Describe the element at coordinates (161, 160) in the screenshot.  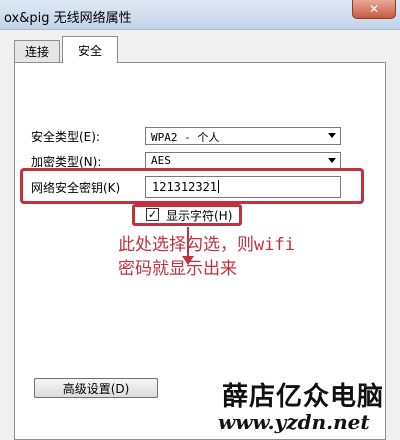
I see `encryption-type-value: AES` at that location.